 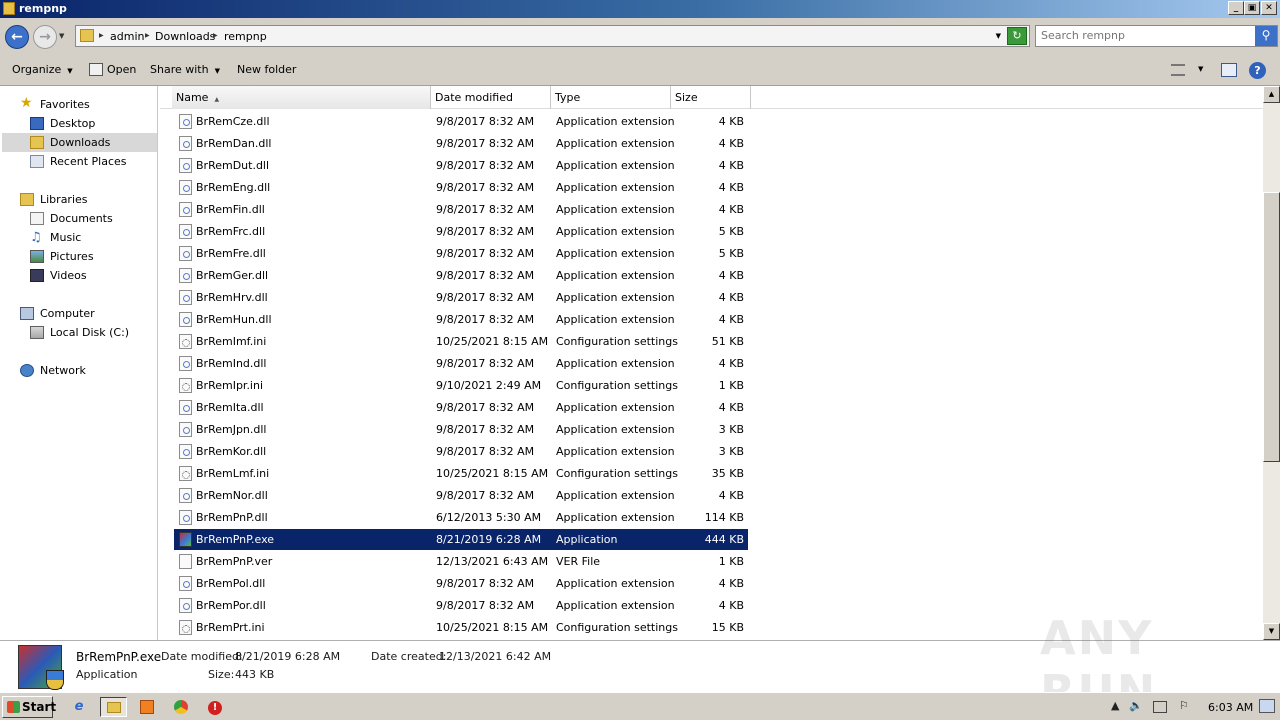 I want to click on address-history-dropdown-icon: ▼, so click(x=998, y=36).